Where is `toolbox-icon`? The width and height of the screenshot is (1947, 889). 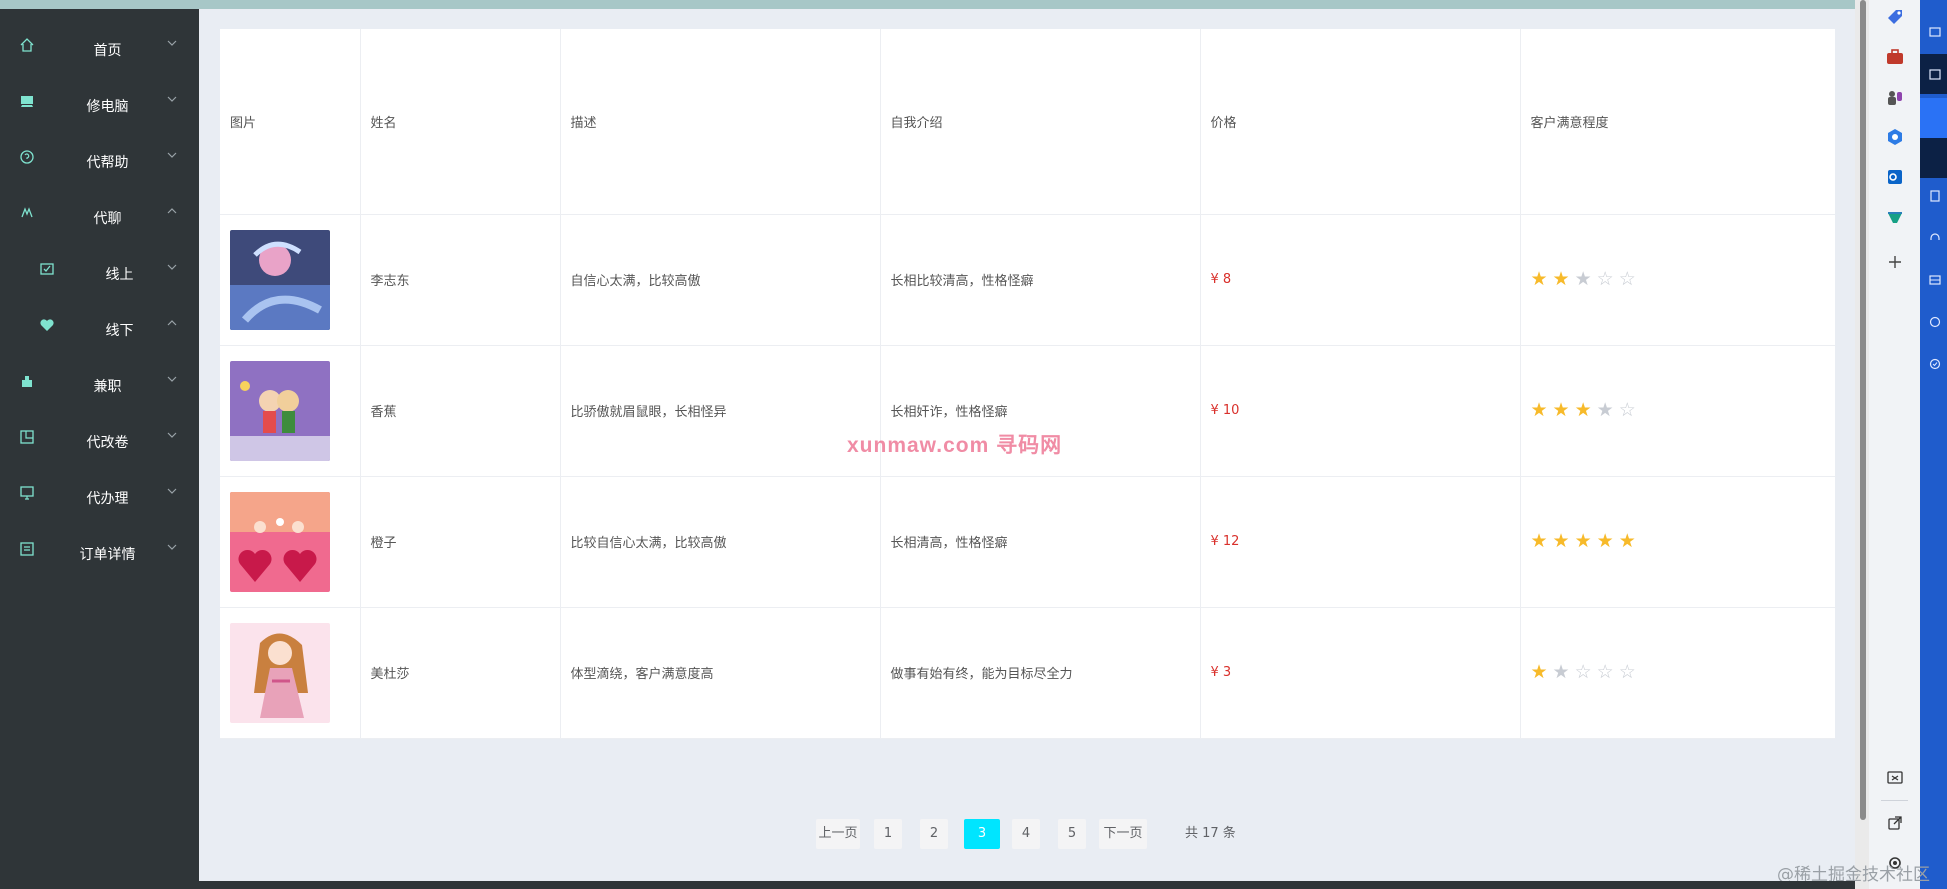
toolbox-icon is located at coordinates (1895, 57).